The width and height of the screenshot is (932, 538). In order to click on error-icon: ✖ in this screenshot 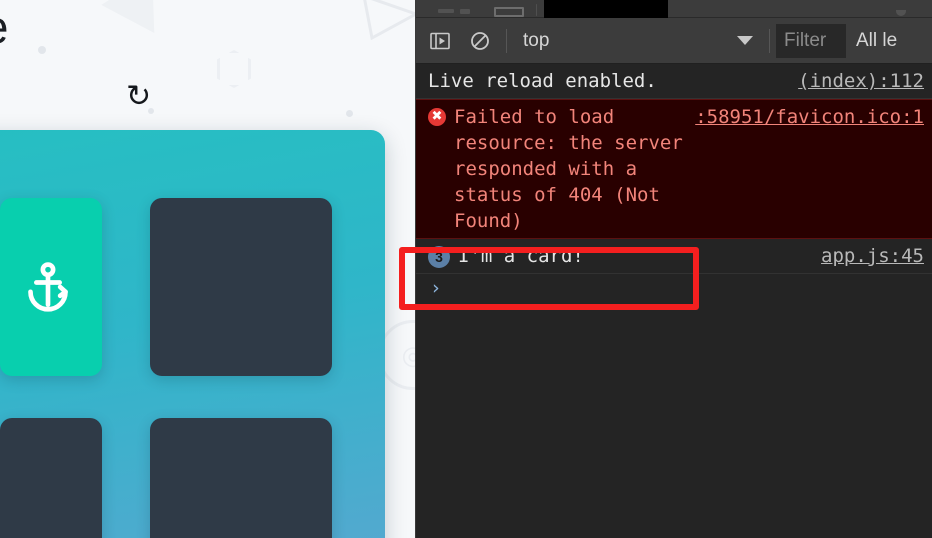, I will do `click(437, 117)`.